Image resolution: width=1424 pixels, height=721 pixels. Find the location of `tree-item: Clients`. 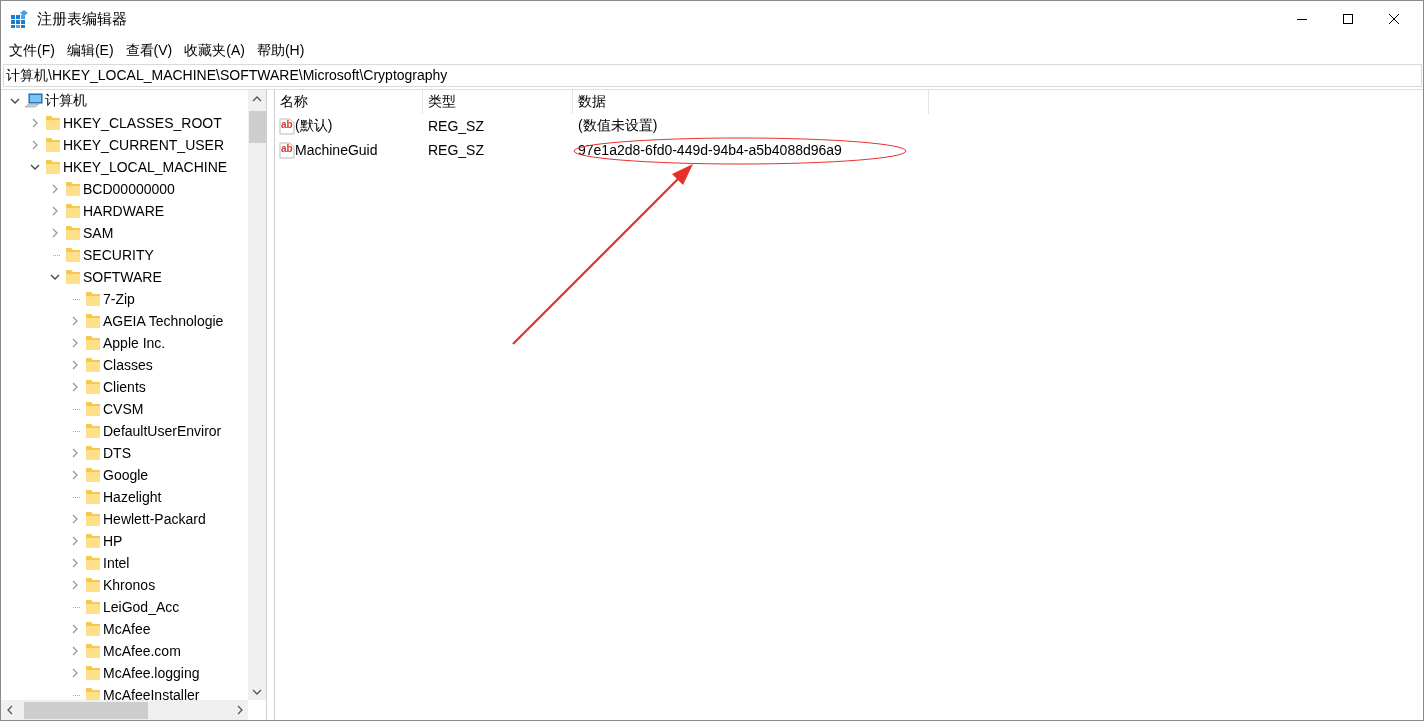

tree-item: Clients is located at coordinates (124, 387).